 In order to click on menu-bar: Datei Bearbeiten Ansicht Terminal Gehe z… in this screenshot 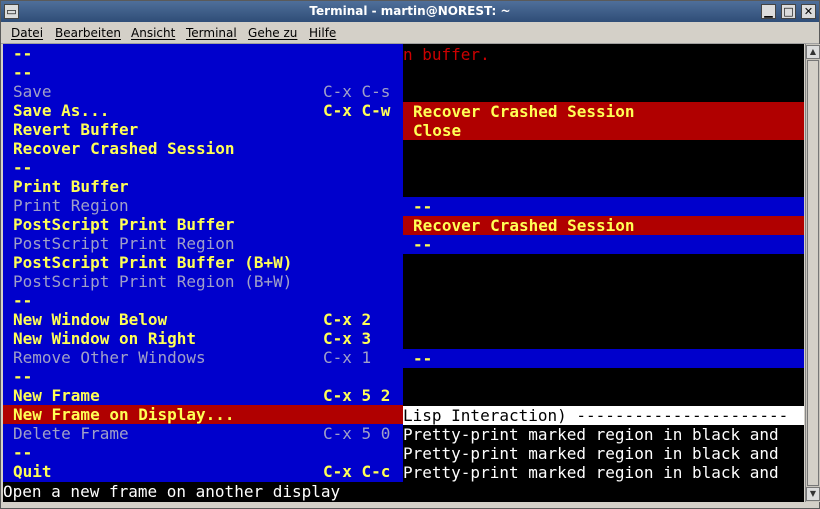, I will do `click(410, 33)`.